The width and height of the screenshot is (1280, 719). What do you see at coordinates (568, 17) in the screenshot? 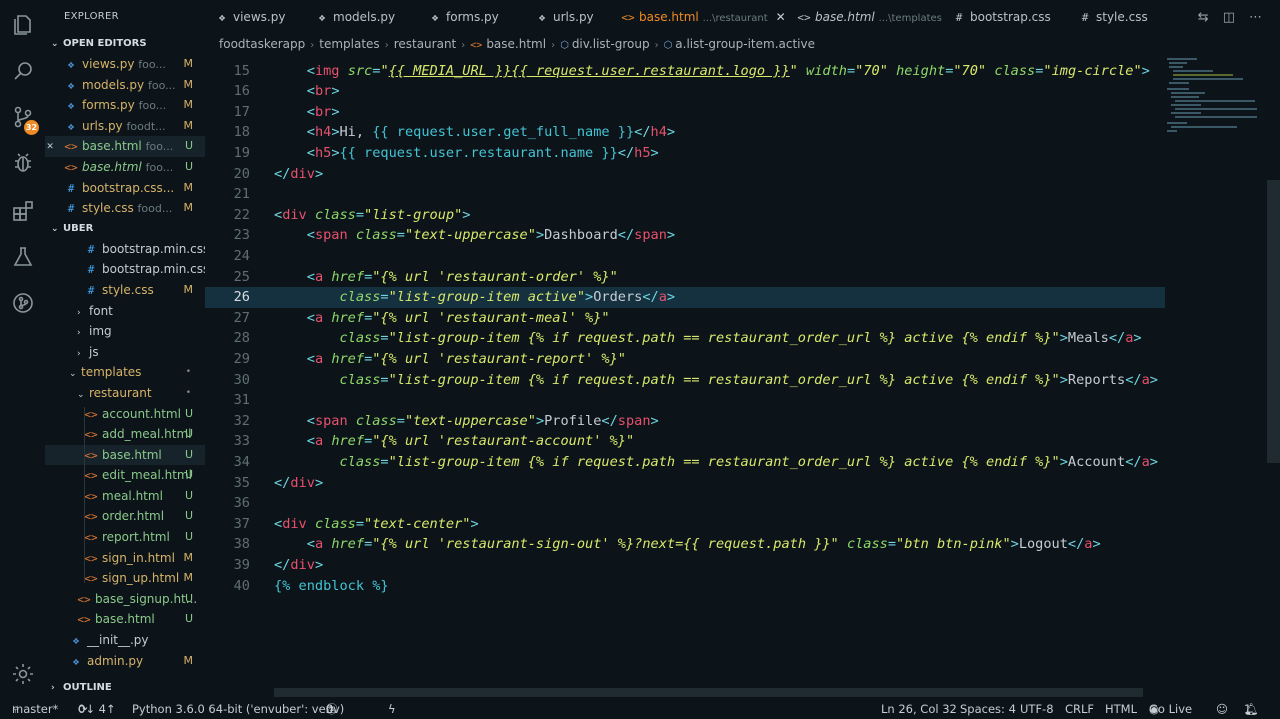
I see `tab-urls-py: ❖ urls.py` at bounding box center [568, 17].